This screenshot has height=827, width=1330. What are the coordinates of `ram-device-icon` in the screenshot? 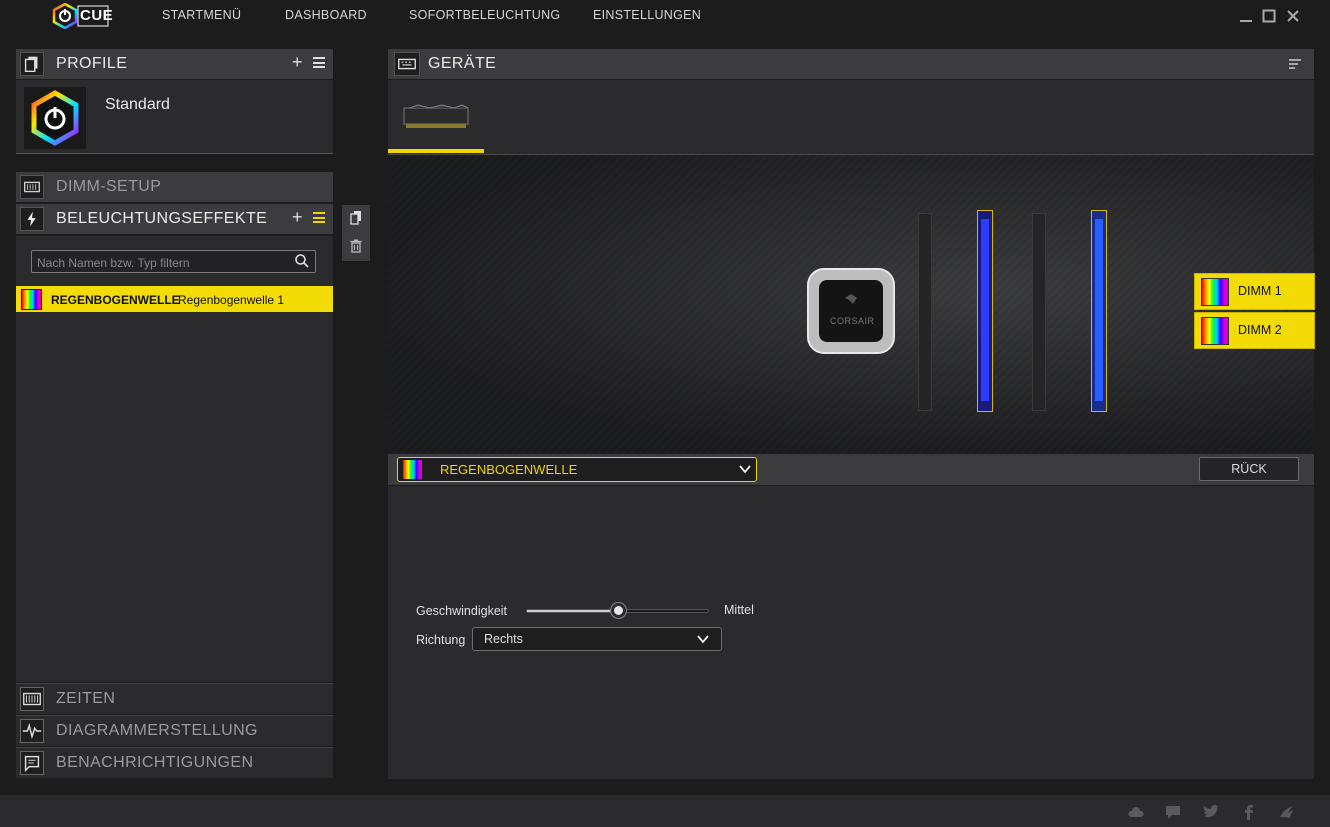 It's located at (436, 117).